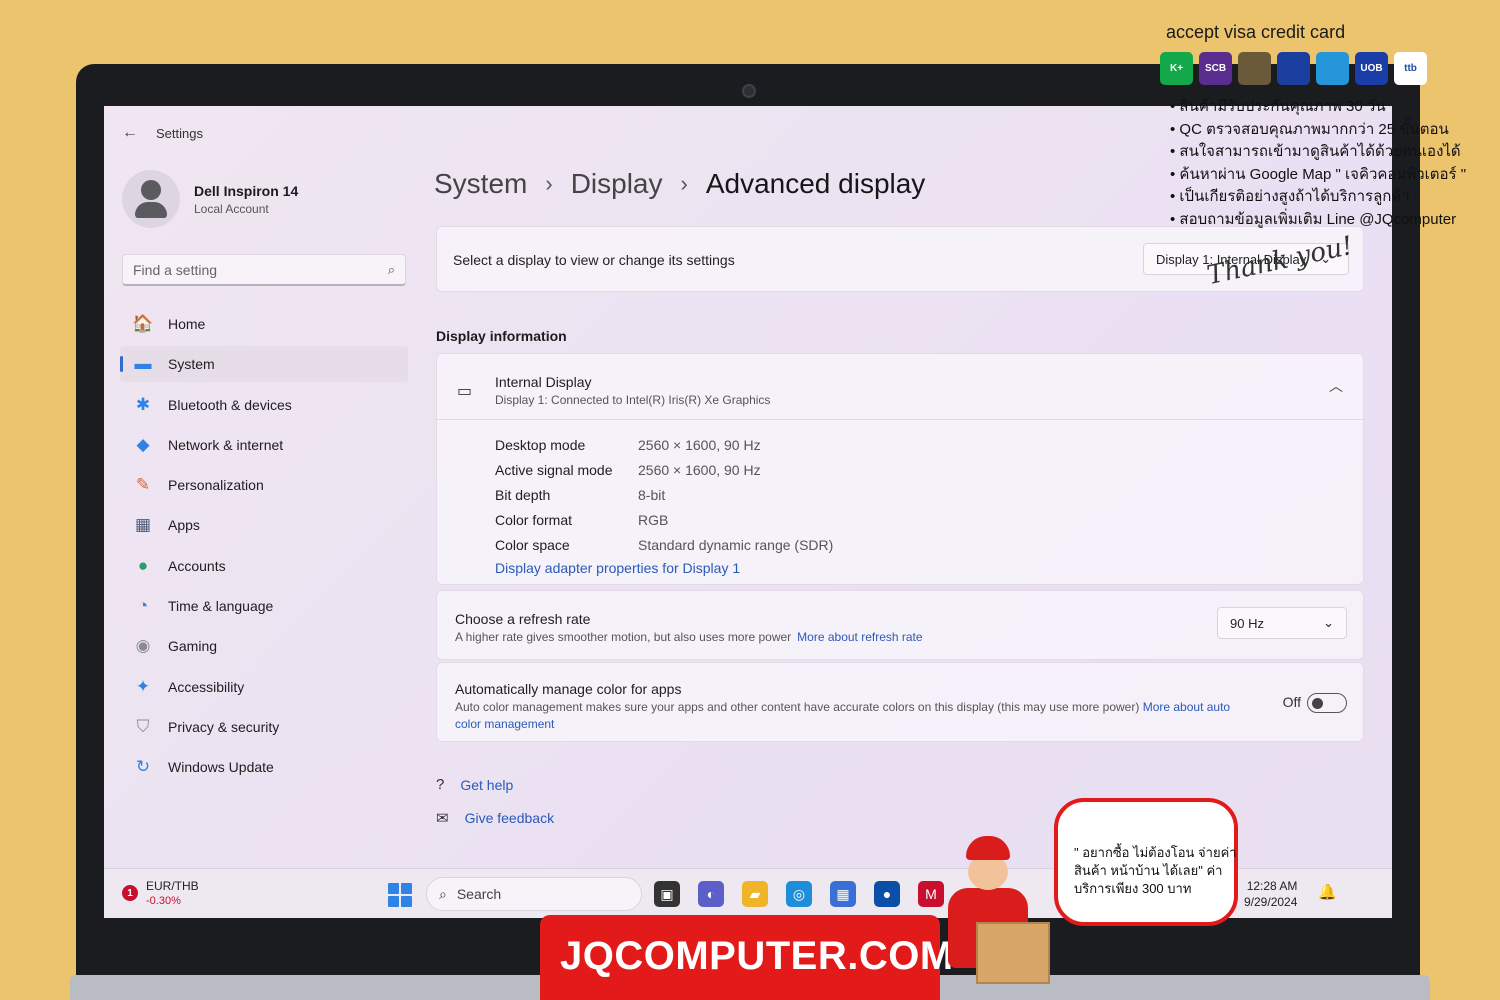 The height and width of the screenshot is (1000, 1500). Describe the element at coordinates (749, 91) in the screenshot. I see `webcam-icon` at that location.